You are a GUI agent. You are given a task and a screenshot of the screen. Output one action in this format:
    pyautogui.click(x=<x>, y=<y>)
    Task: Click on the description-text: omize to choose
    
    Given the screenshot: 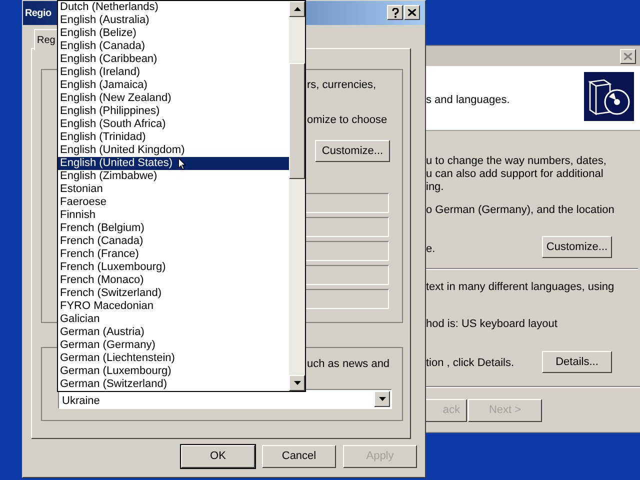 What is the action you would take?
    pyautogui.click(x=347, y=120)
    